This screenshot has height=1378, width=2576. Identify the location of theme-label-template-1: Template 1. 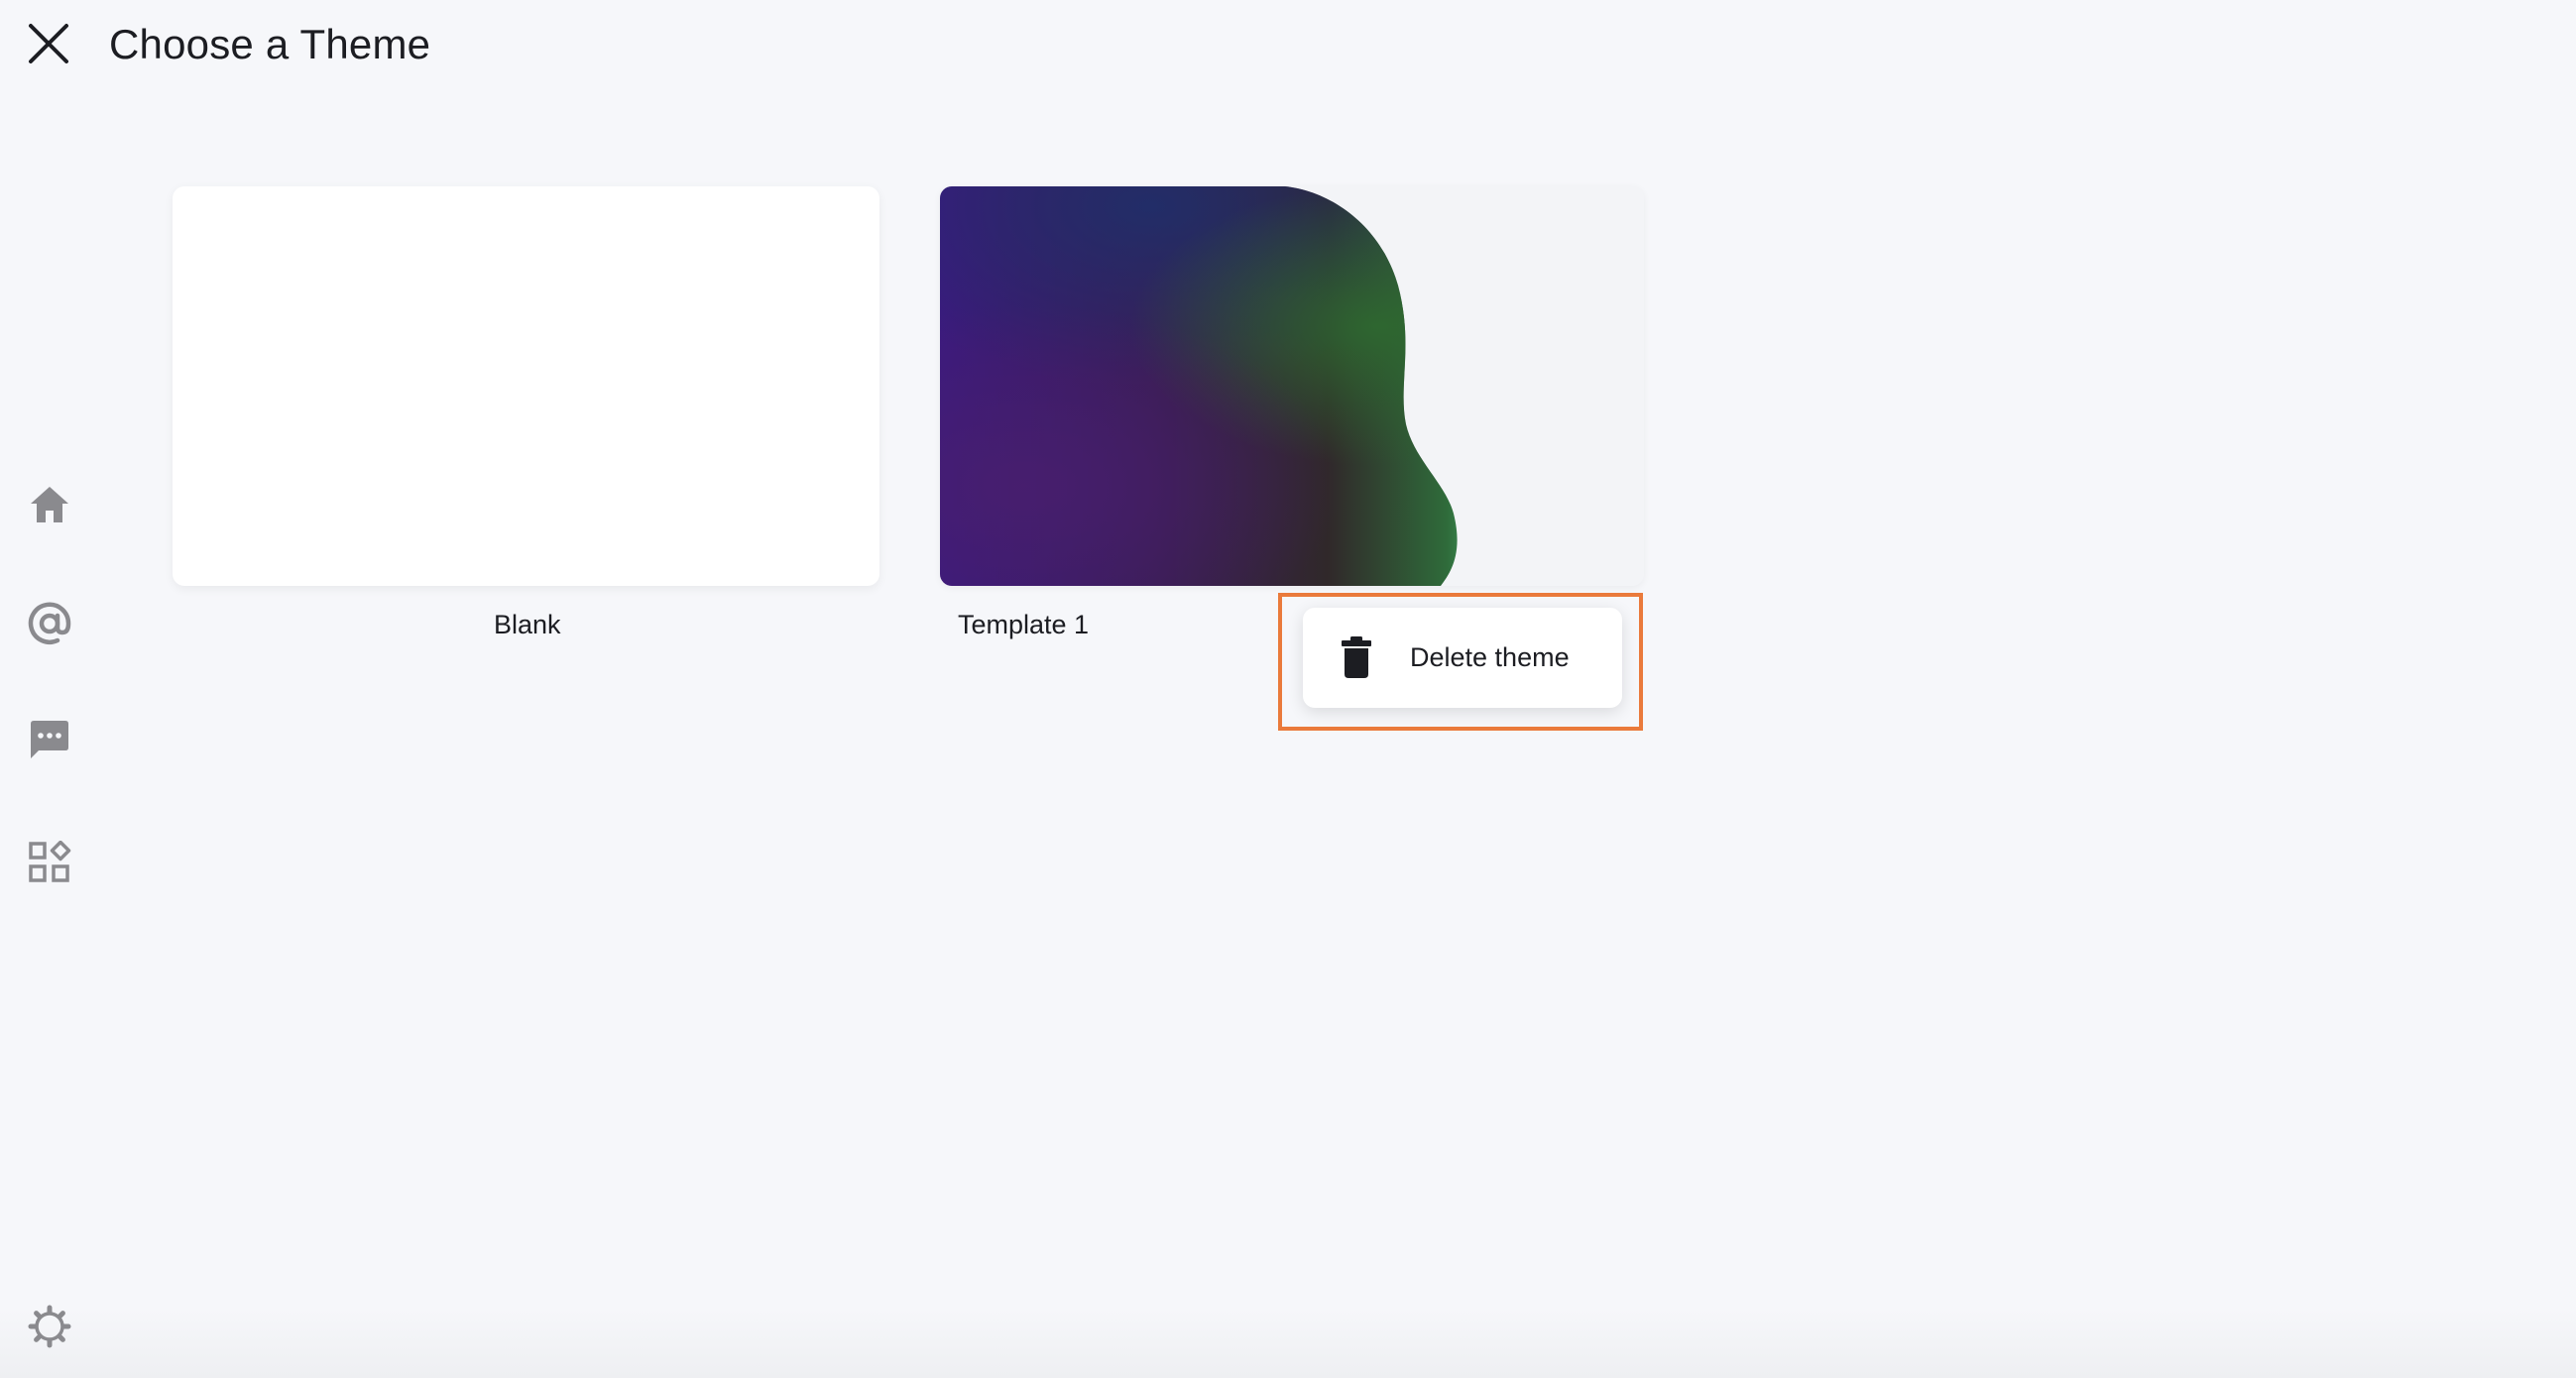
(1024, 624).